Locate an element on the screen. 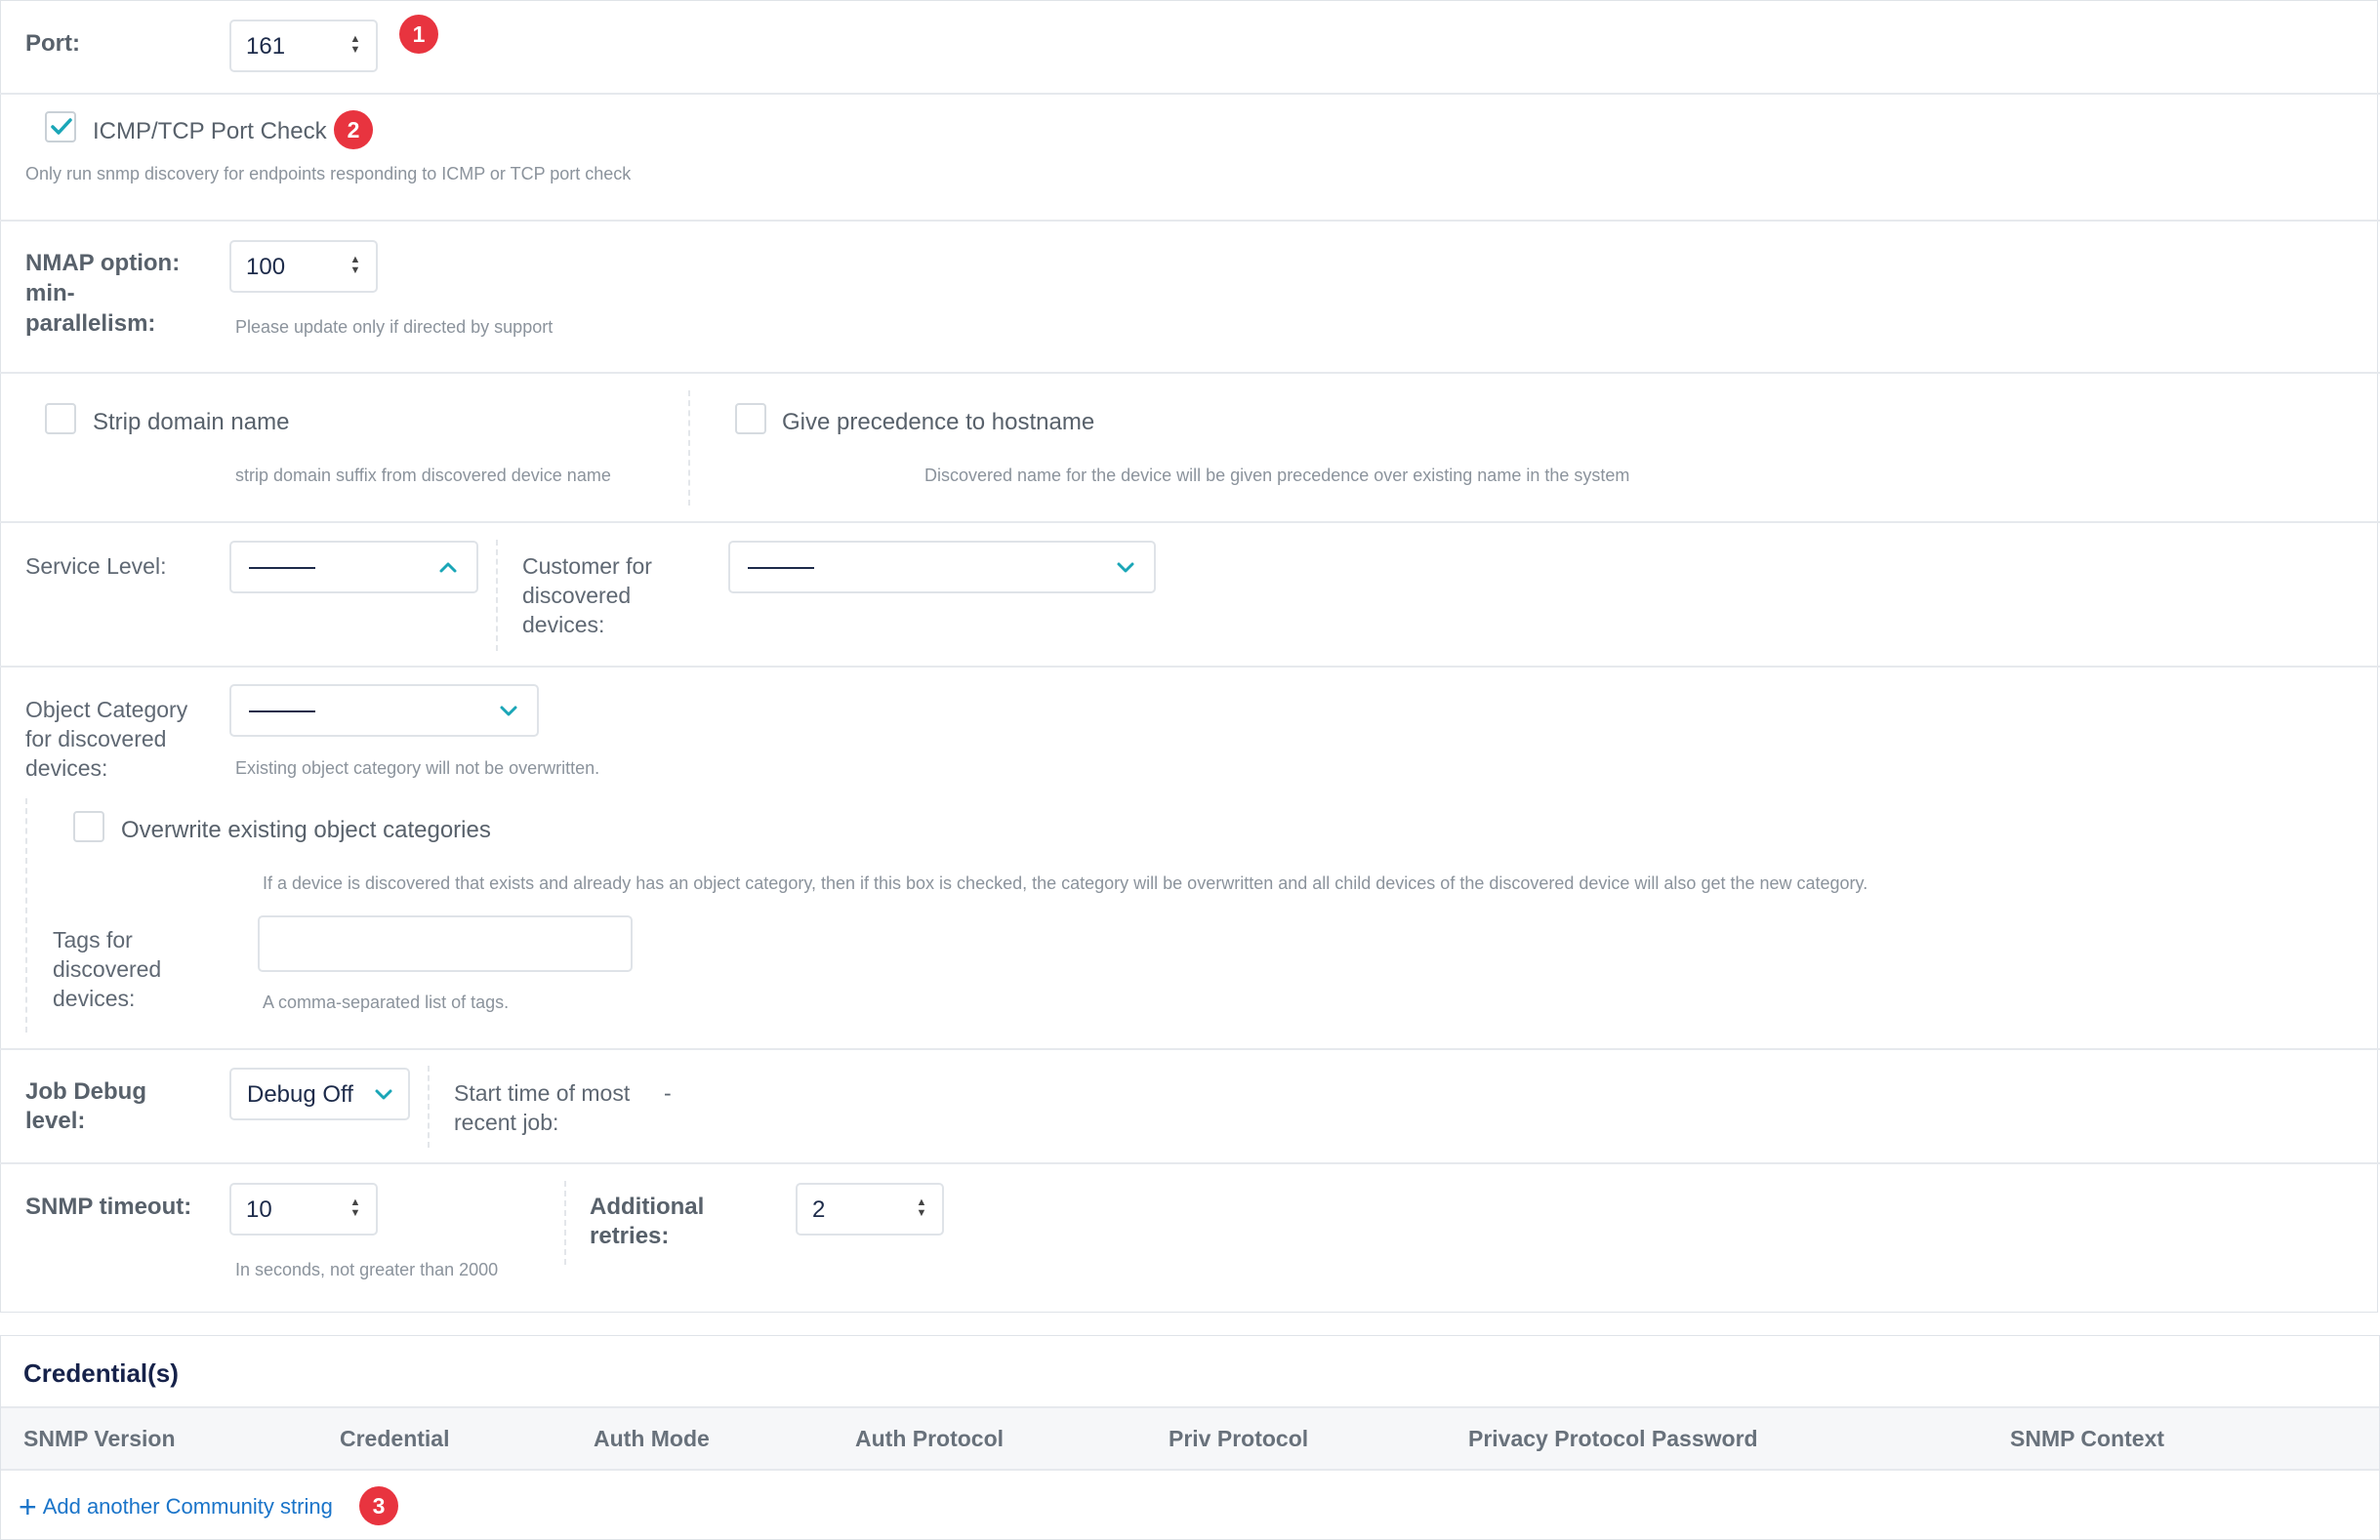  snmp-timeout-input: 10 ▲ ▼ is located at coordinates (303, 1209).